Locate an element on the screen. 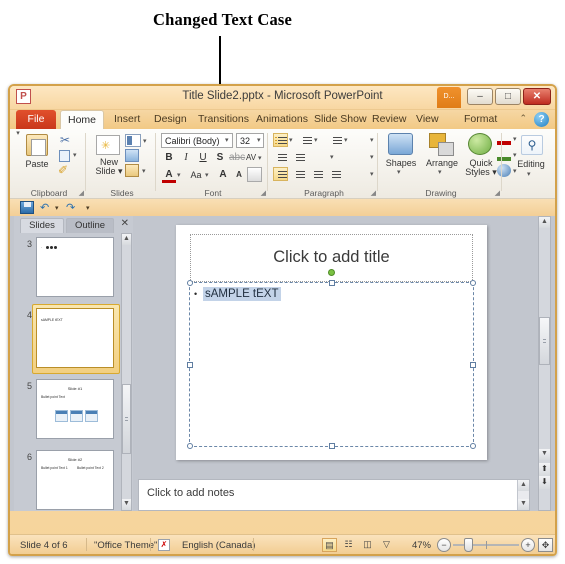 This screenshot has height=564, width=565. undo-dropdown-arrow-icon: ▾ is located at coordinates (57, 208).